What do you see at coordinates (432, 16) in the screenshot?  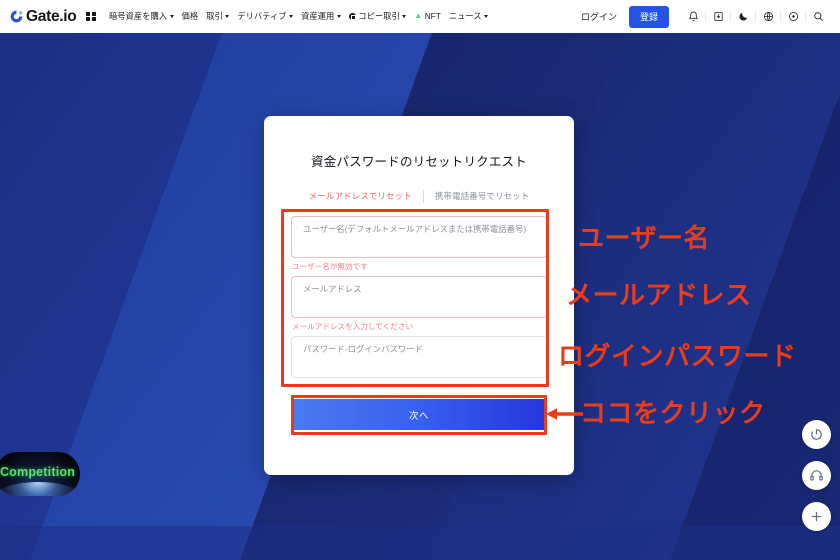 I see `nav-item-label: NFT` at bounding box center [432, 16].